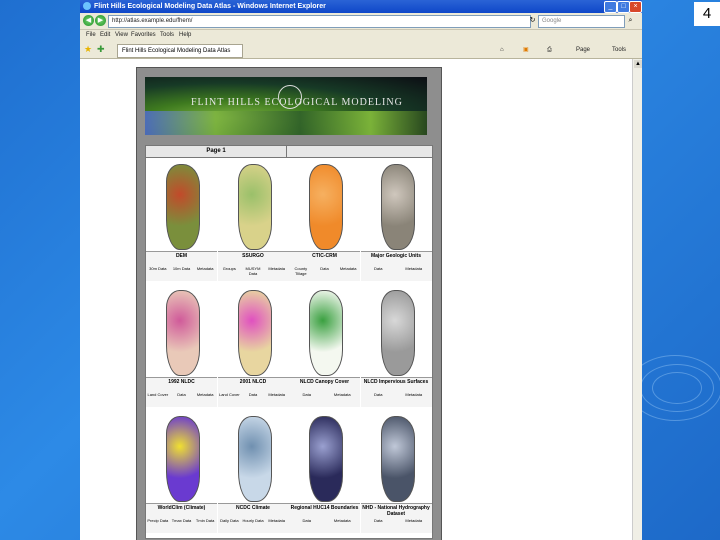  What do you see at coordinates (396, 382) in the screenshot?
I see `map-title: NLCD Impervious Surfaces` at bounding box center [396, 382].